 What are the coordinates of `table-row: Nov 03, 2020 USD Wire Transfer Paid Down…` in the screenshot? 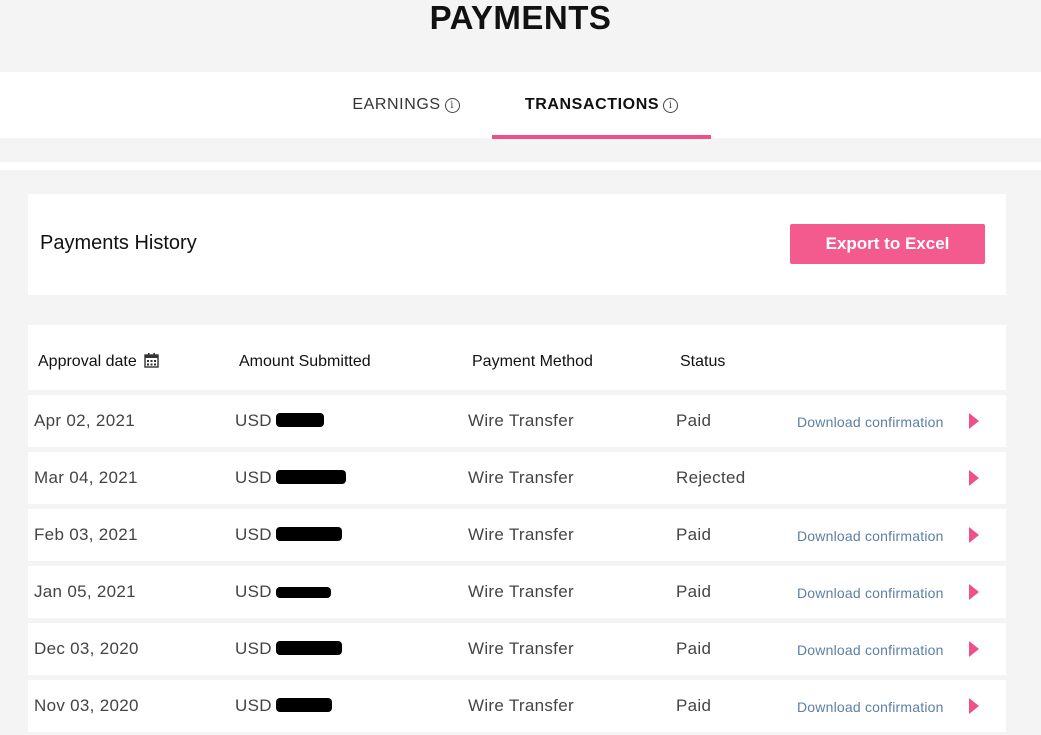 It's located at (517, 706).